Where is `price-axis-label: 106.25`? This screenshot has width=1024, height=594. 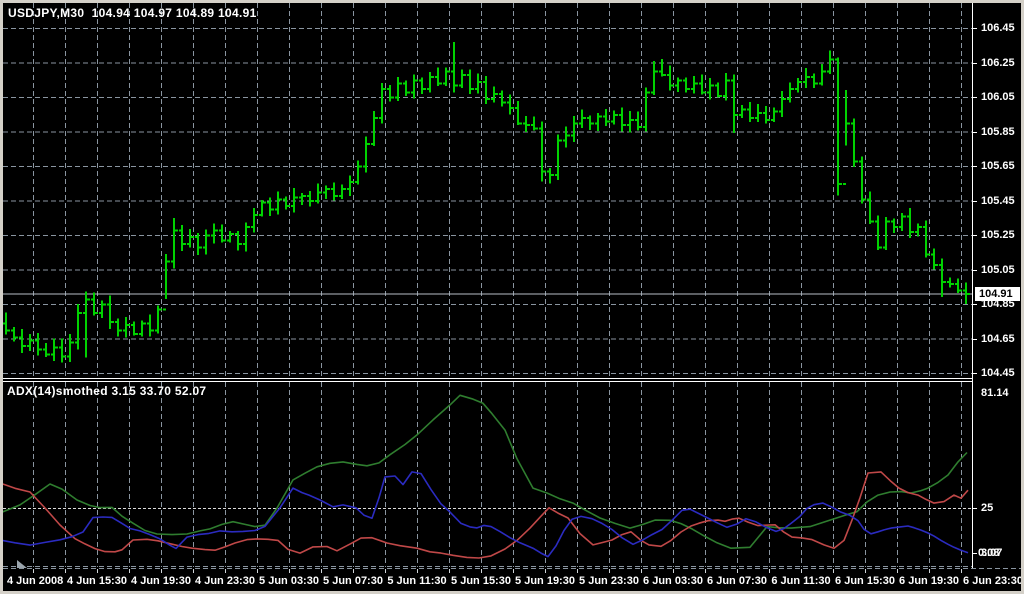 price-axis-label: 106.25 is located at coordinates (998, 62).